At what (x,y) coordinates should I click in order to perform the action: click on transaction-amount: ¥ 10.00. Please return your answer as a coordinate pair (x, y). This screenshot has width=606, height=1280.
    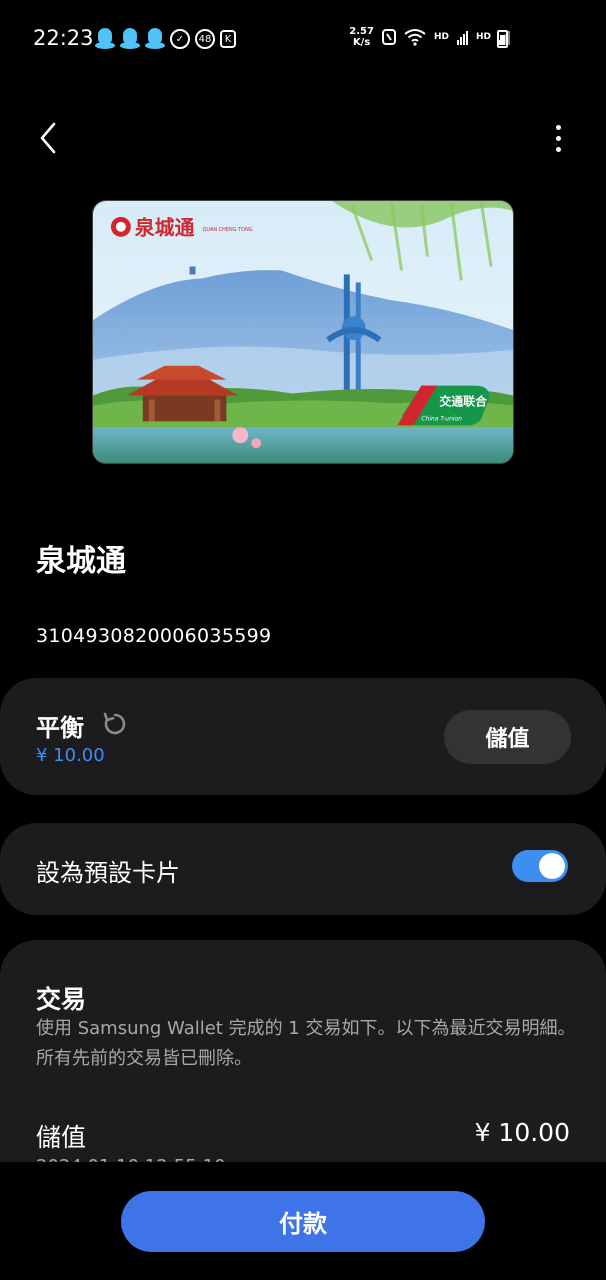
    Looking at the image, I should click on (522, 1132).